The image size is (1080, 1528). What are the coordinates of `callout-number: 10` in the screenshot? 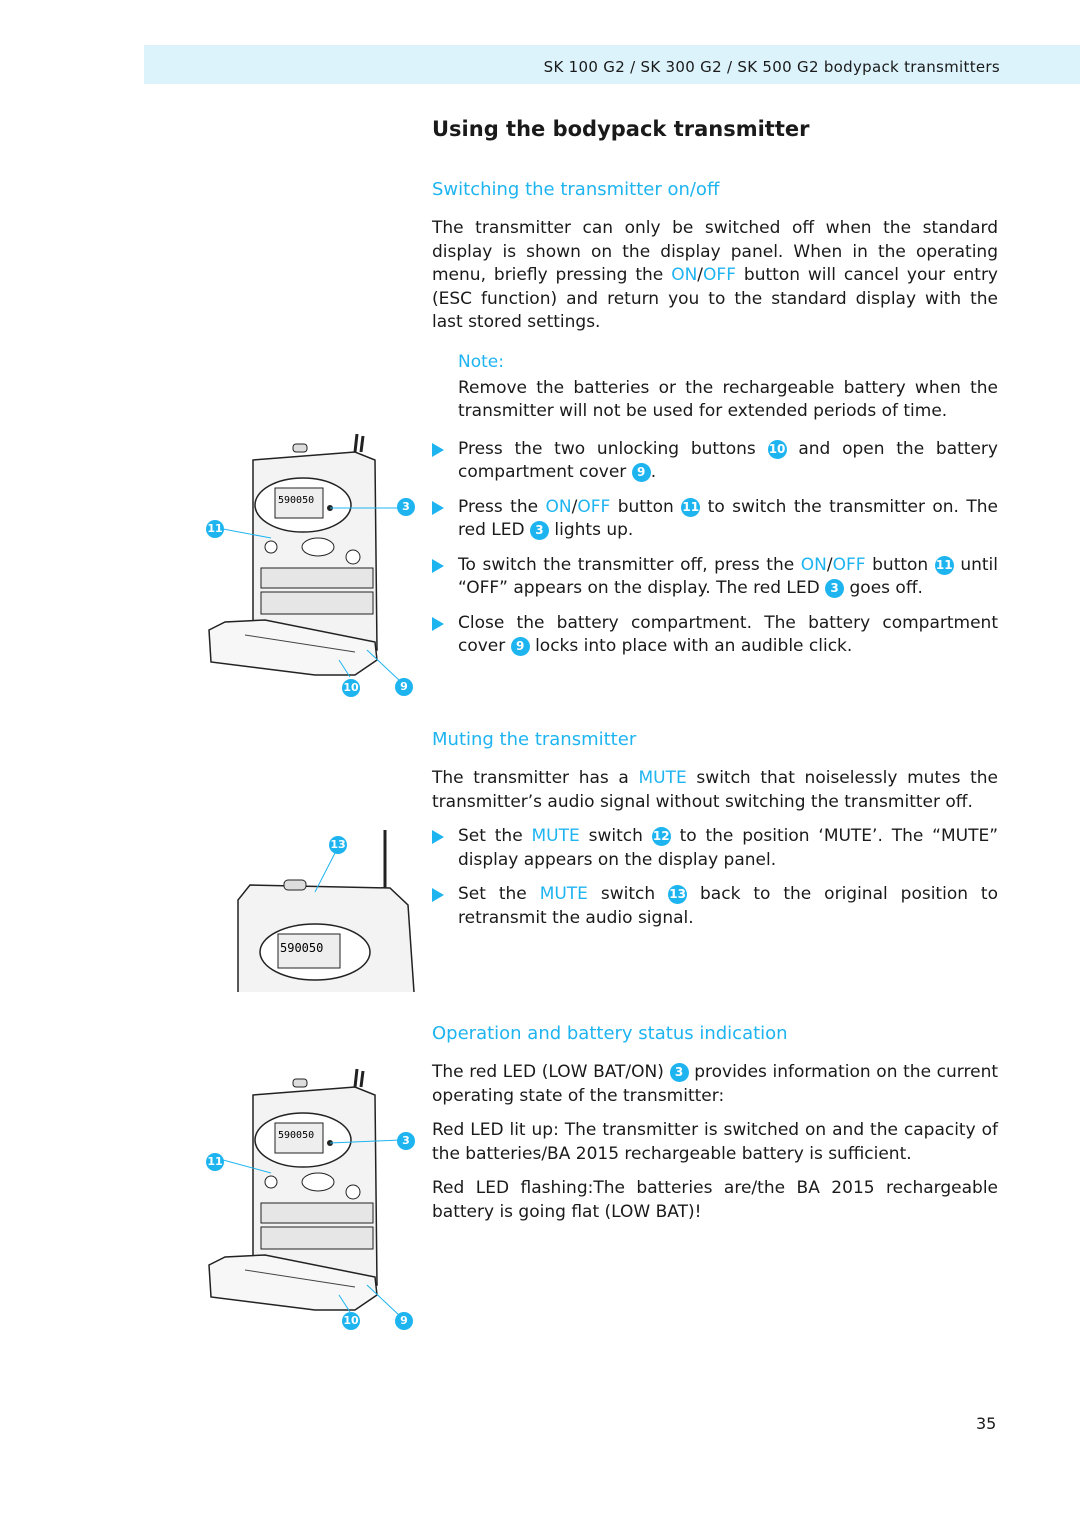 It's located at (777, 449).